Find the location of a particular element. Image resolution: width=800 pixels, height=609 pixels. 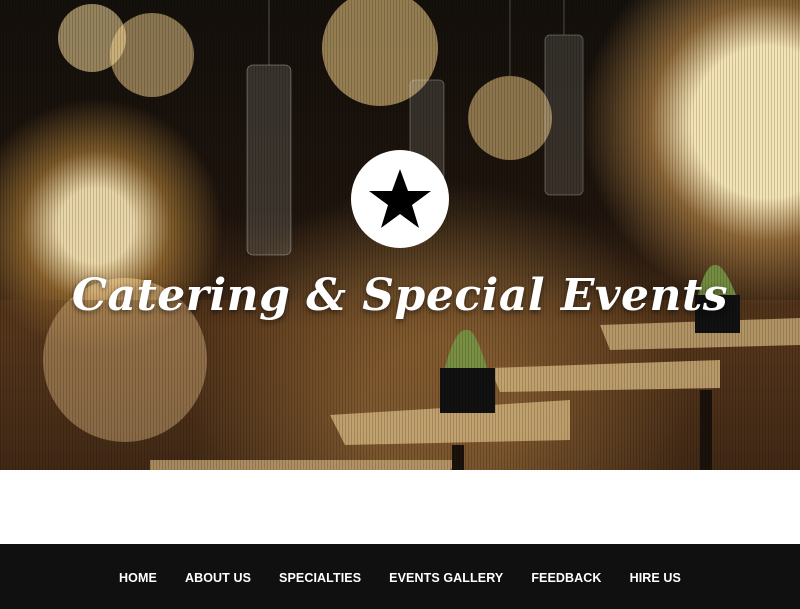

nav-item-events-gallery: EVENTS GALLERY is located at coordinates (446, 576).